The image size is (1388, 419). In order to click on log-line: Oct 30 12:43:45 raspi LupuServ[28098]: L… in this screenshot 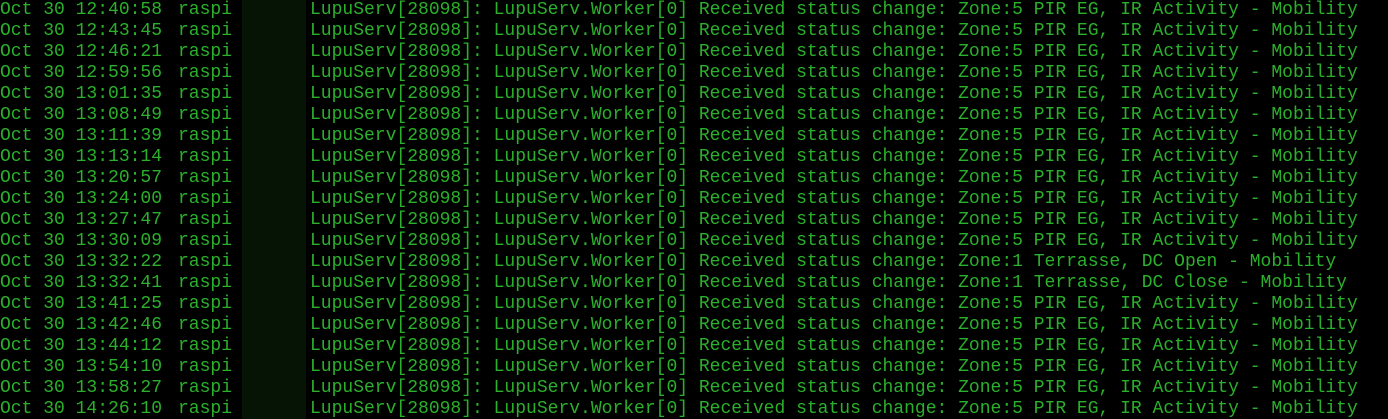, I will do `click(679, 31)`.